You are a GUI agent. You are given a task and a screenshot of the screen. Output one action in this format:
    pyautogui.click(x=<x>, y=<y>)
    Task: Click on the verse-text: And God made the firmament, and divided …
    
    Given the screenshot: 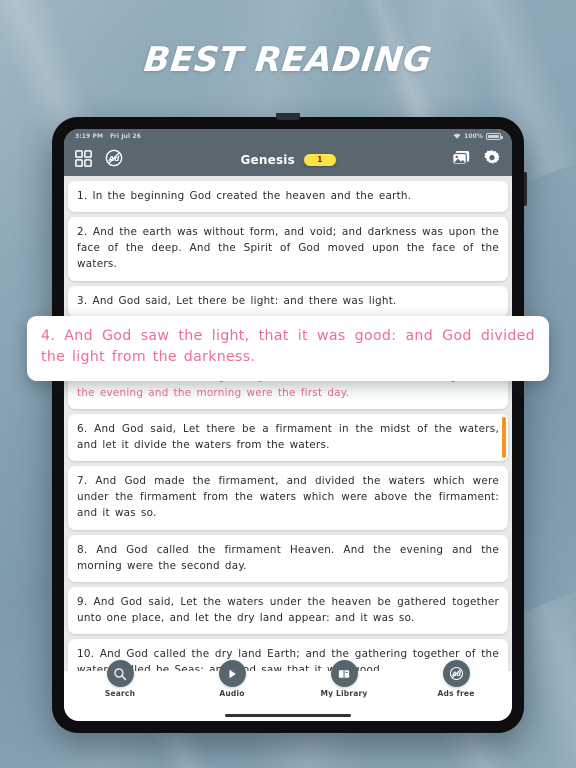 What is the action you would take?
    pyautogui.click(x=288, y=497)
    